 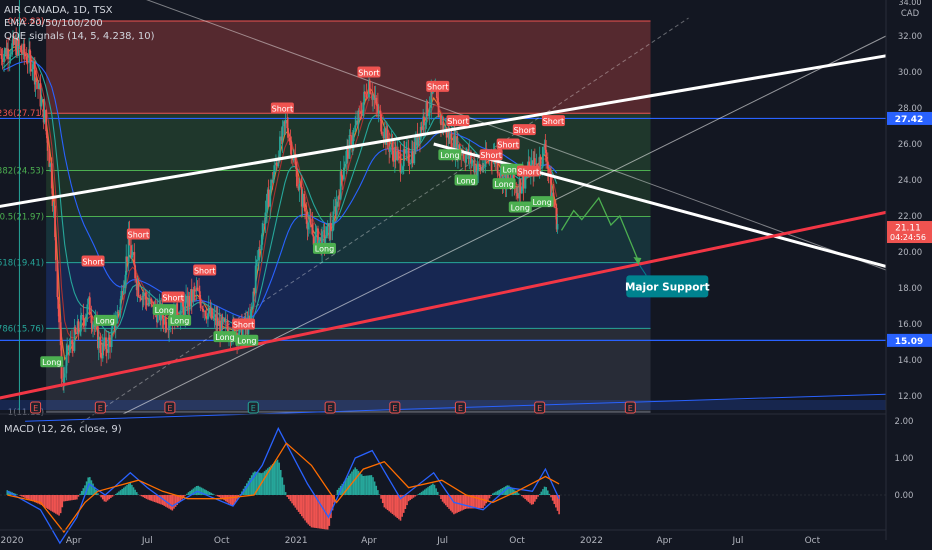 What do you see at coordinates (910, 289) in the screenshot?
I see `price-axis-tick: 18.00` at bounding box center [910, 289].